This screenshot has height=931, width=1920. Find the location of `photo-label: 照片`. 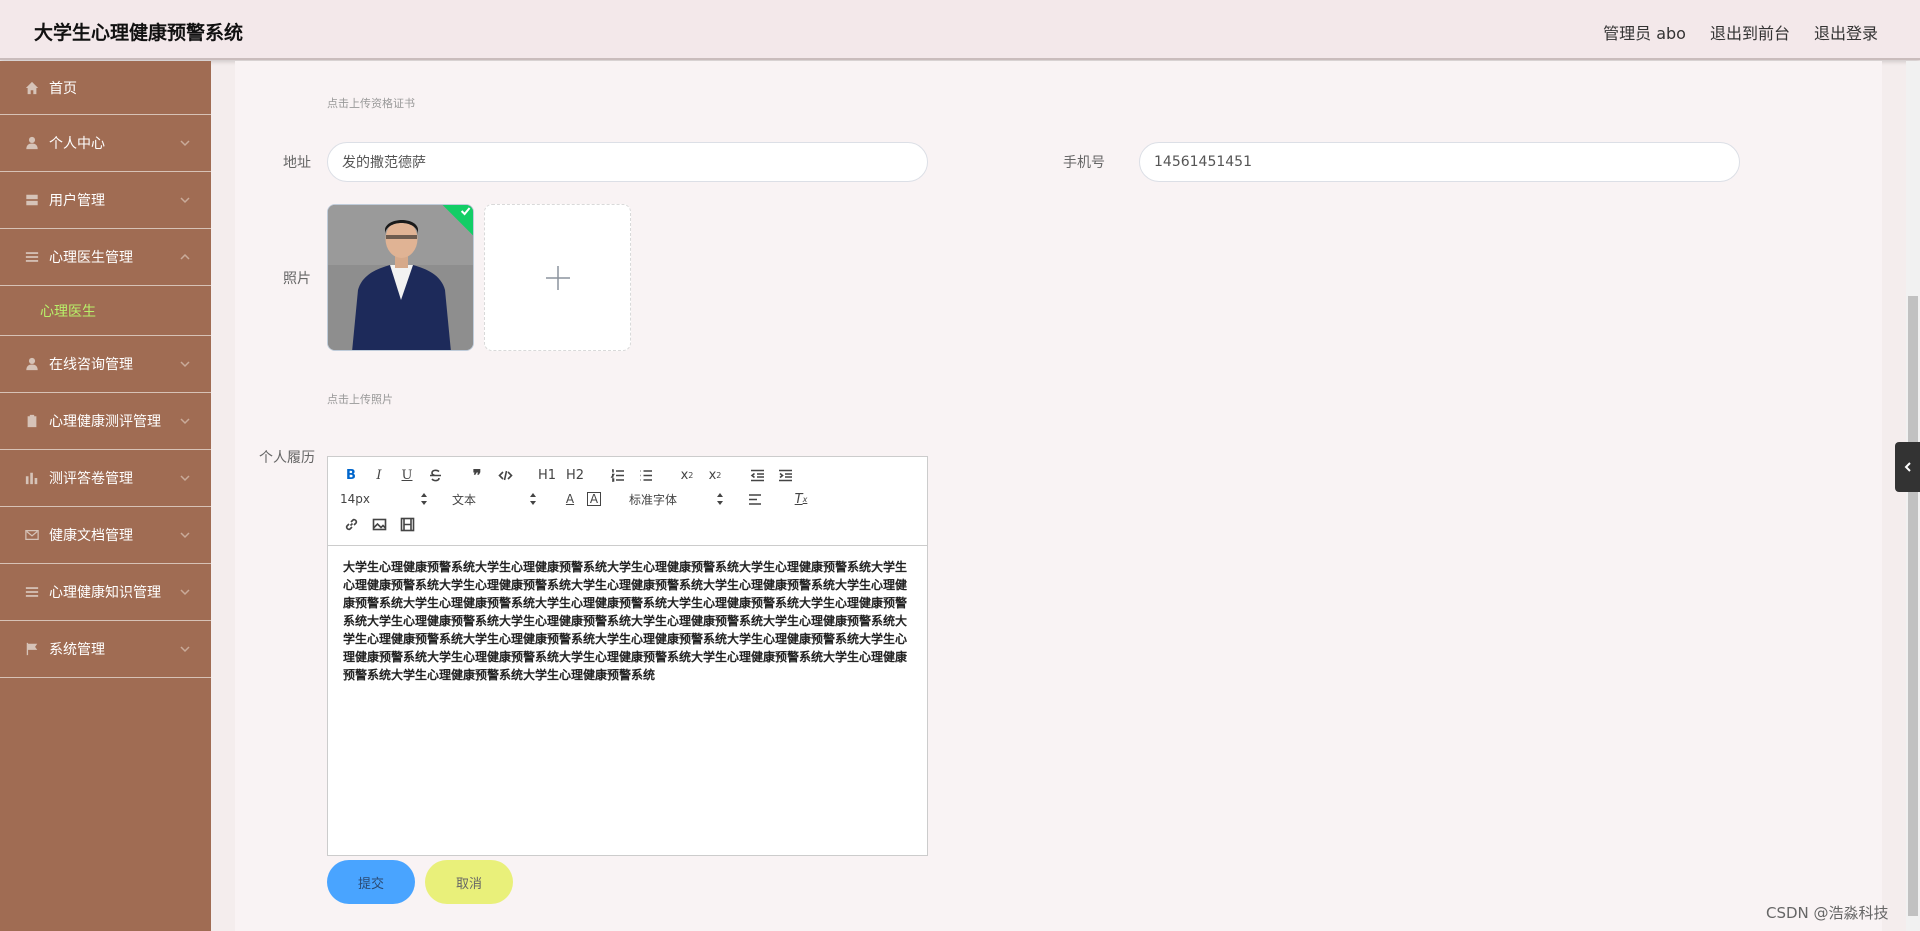

photo-label: 照片 is located at coordinates (297, 279).